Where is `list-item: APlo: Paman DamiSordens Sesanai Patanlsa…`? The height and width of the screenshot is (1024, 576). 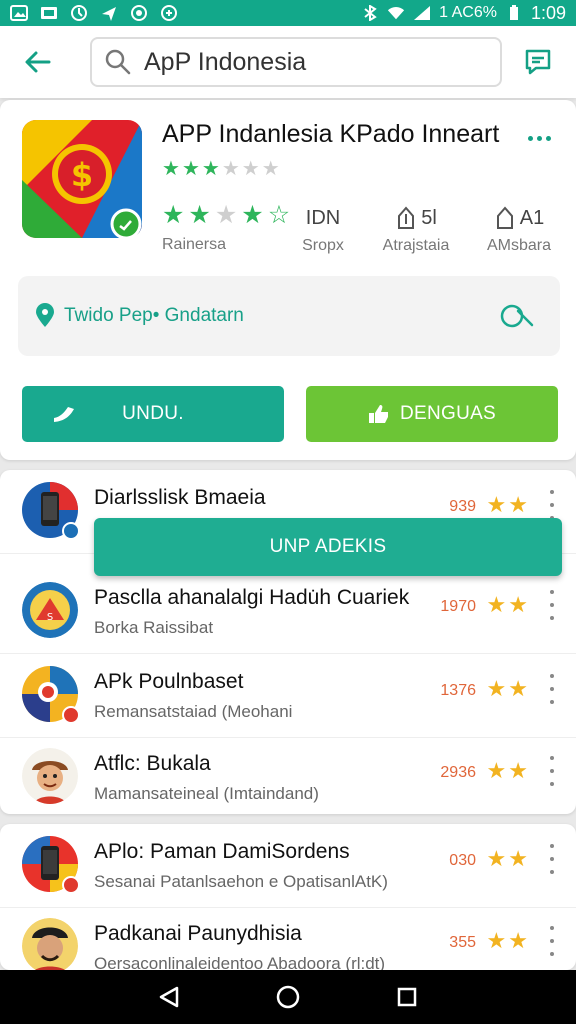
list-item: APlo: Paman DamiSordens Sesanai Patanlsa… is located at coordinates (288, 866).